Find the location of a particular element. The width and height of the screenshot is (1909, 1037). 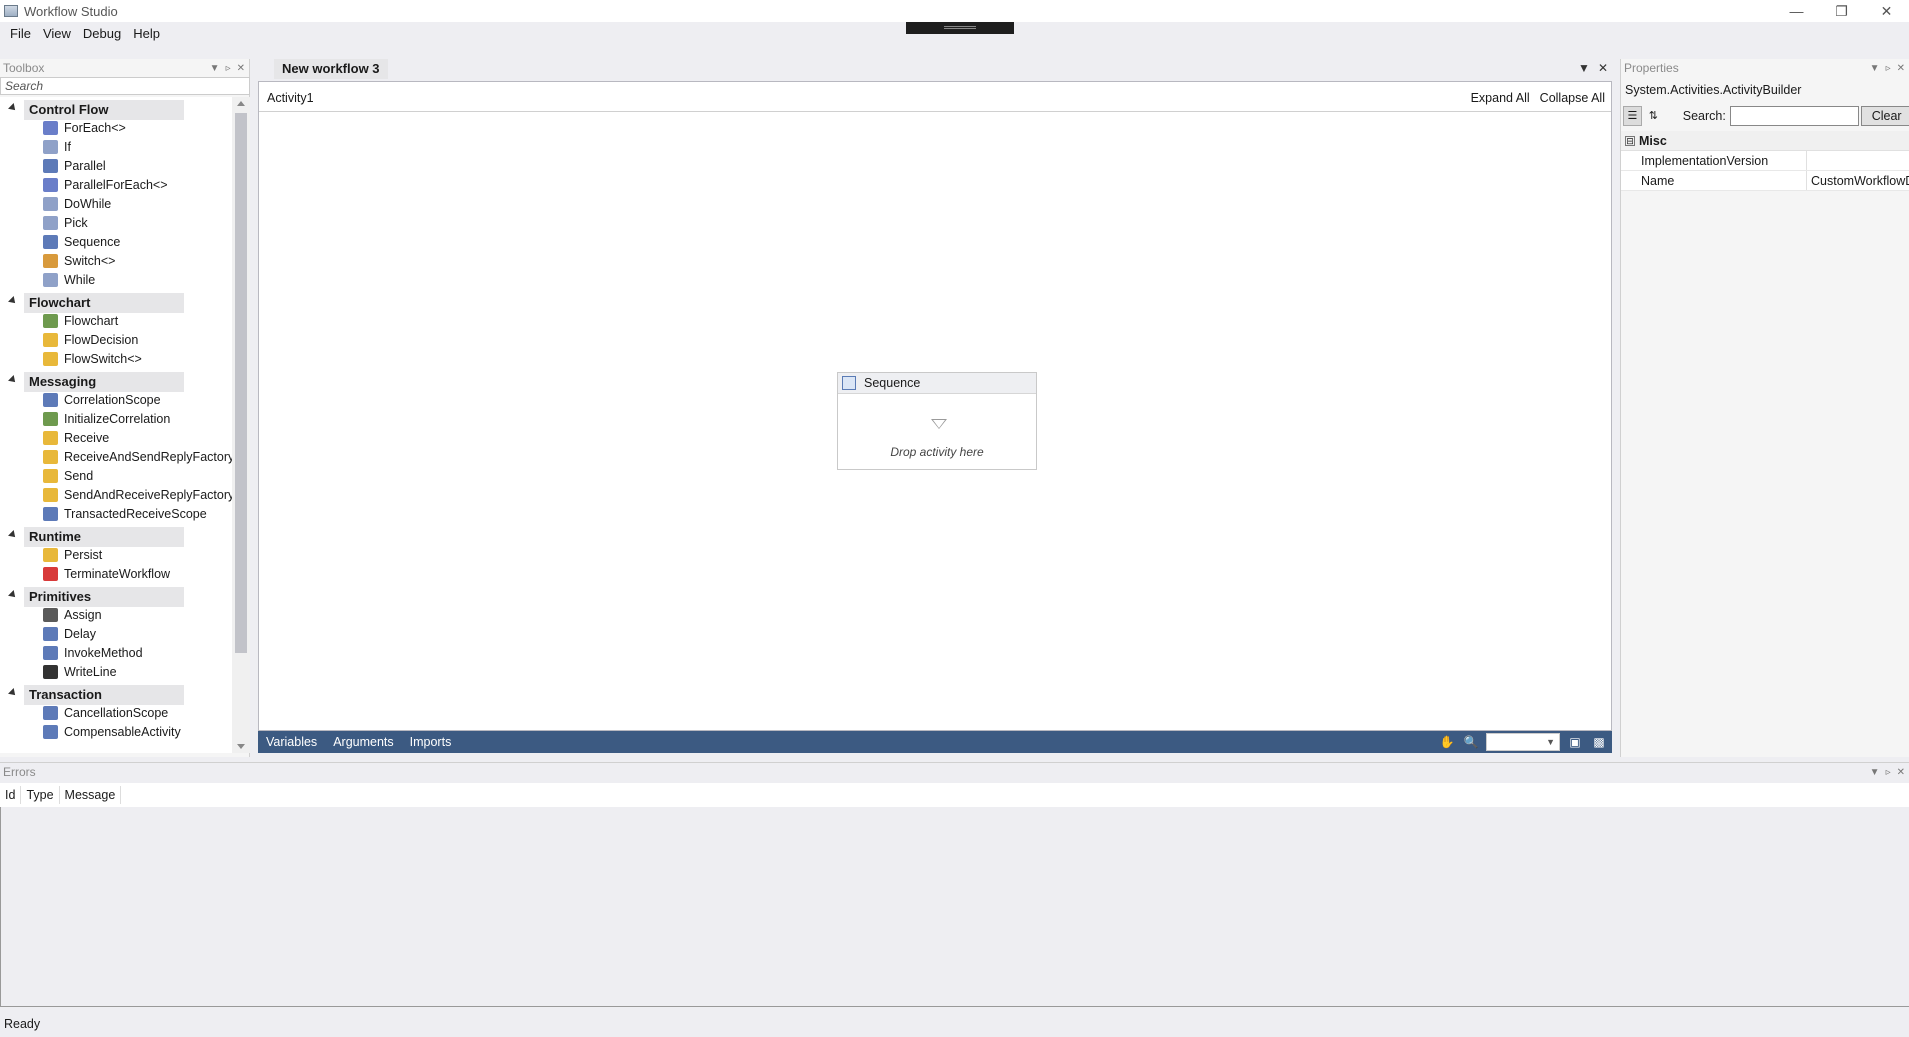

fit-to-screen-icon: ▣ is located at coordinates (1575, 742).